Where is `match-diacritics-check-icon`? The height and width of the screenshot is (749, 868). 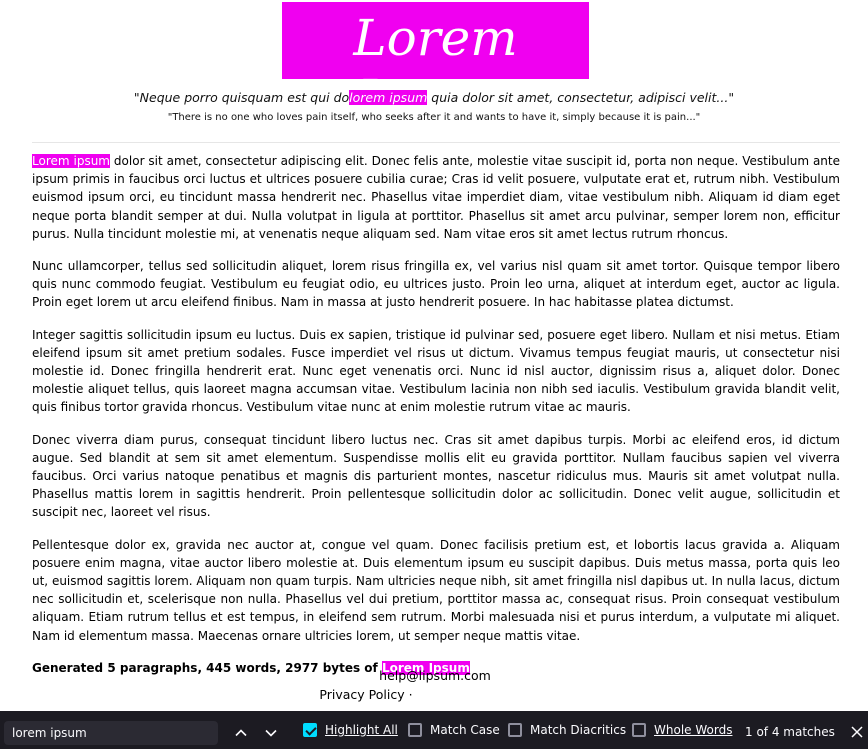 match-diacritics-check-icon is located at coordinates (515, 730).